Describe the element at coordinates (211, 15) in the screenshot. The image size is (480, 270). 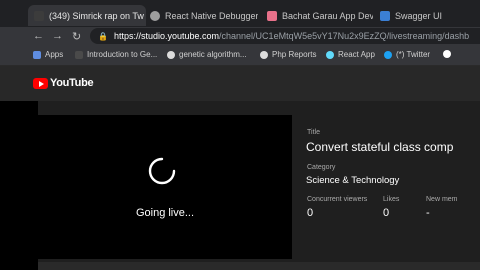
I see `tab-title: React Native Debugger` at that location.